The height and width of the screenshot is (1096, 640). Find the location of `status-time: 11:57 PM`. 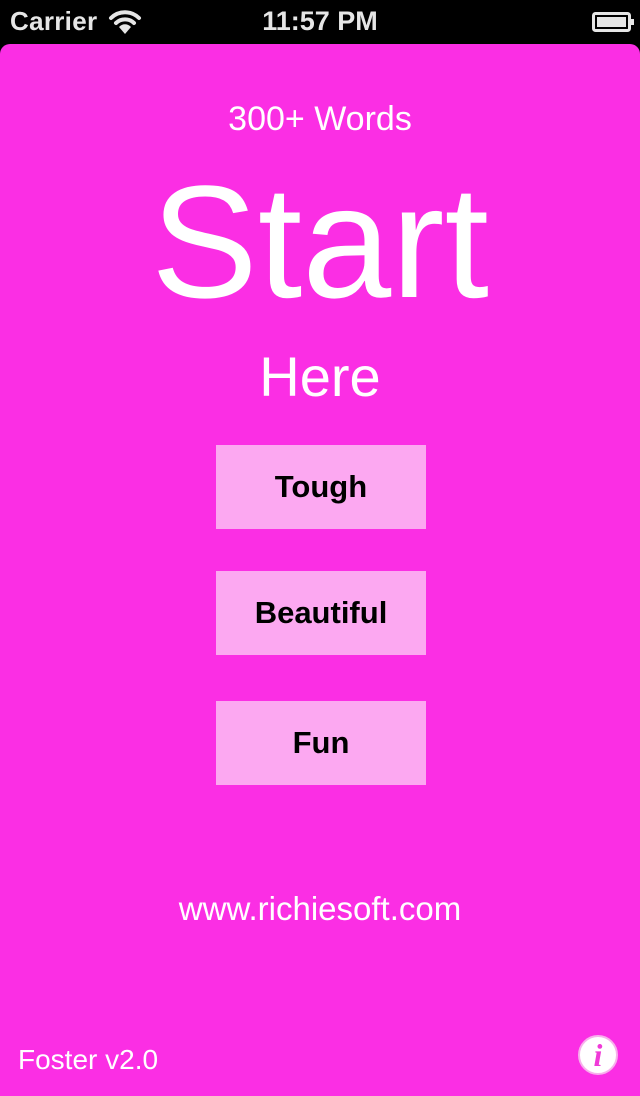

status-time: 11:57 PM is located at coordinates (320, 21).